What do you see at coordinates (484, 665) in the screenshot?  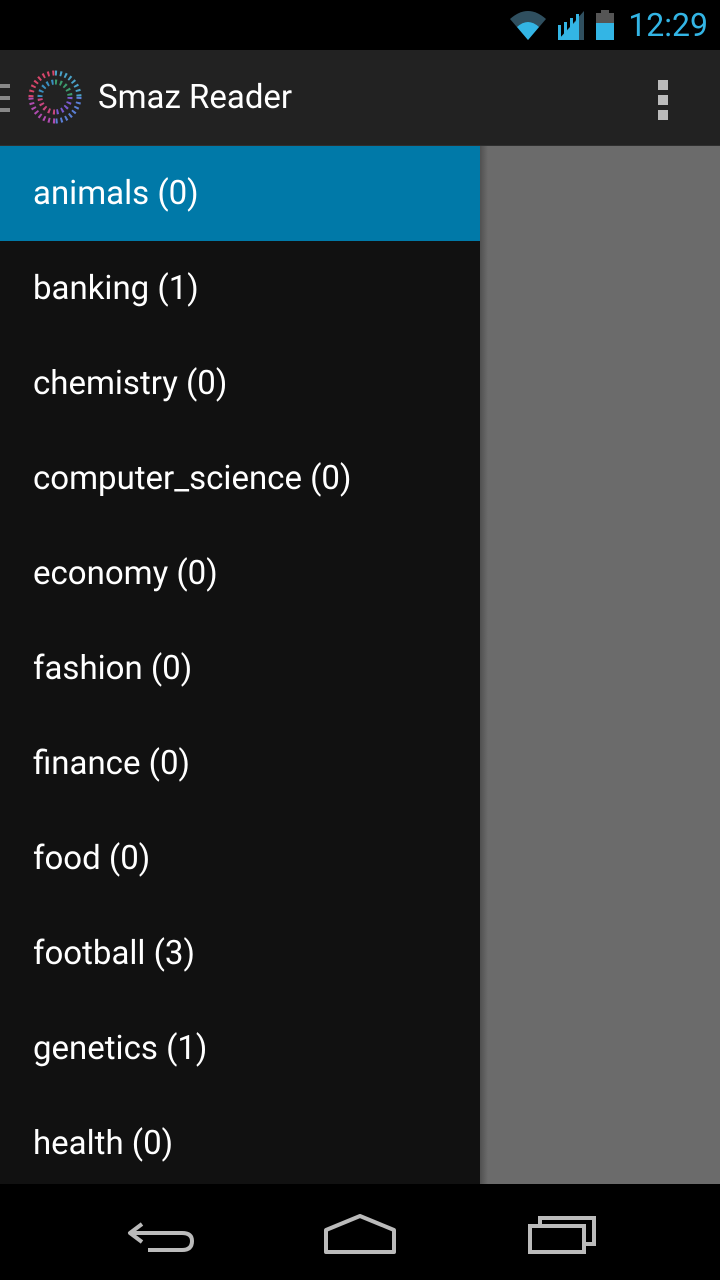 I see `drawer-shadow` at bounding box center [484, 665].